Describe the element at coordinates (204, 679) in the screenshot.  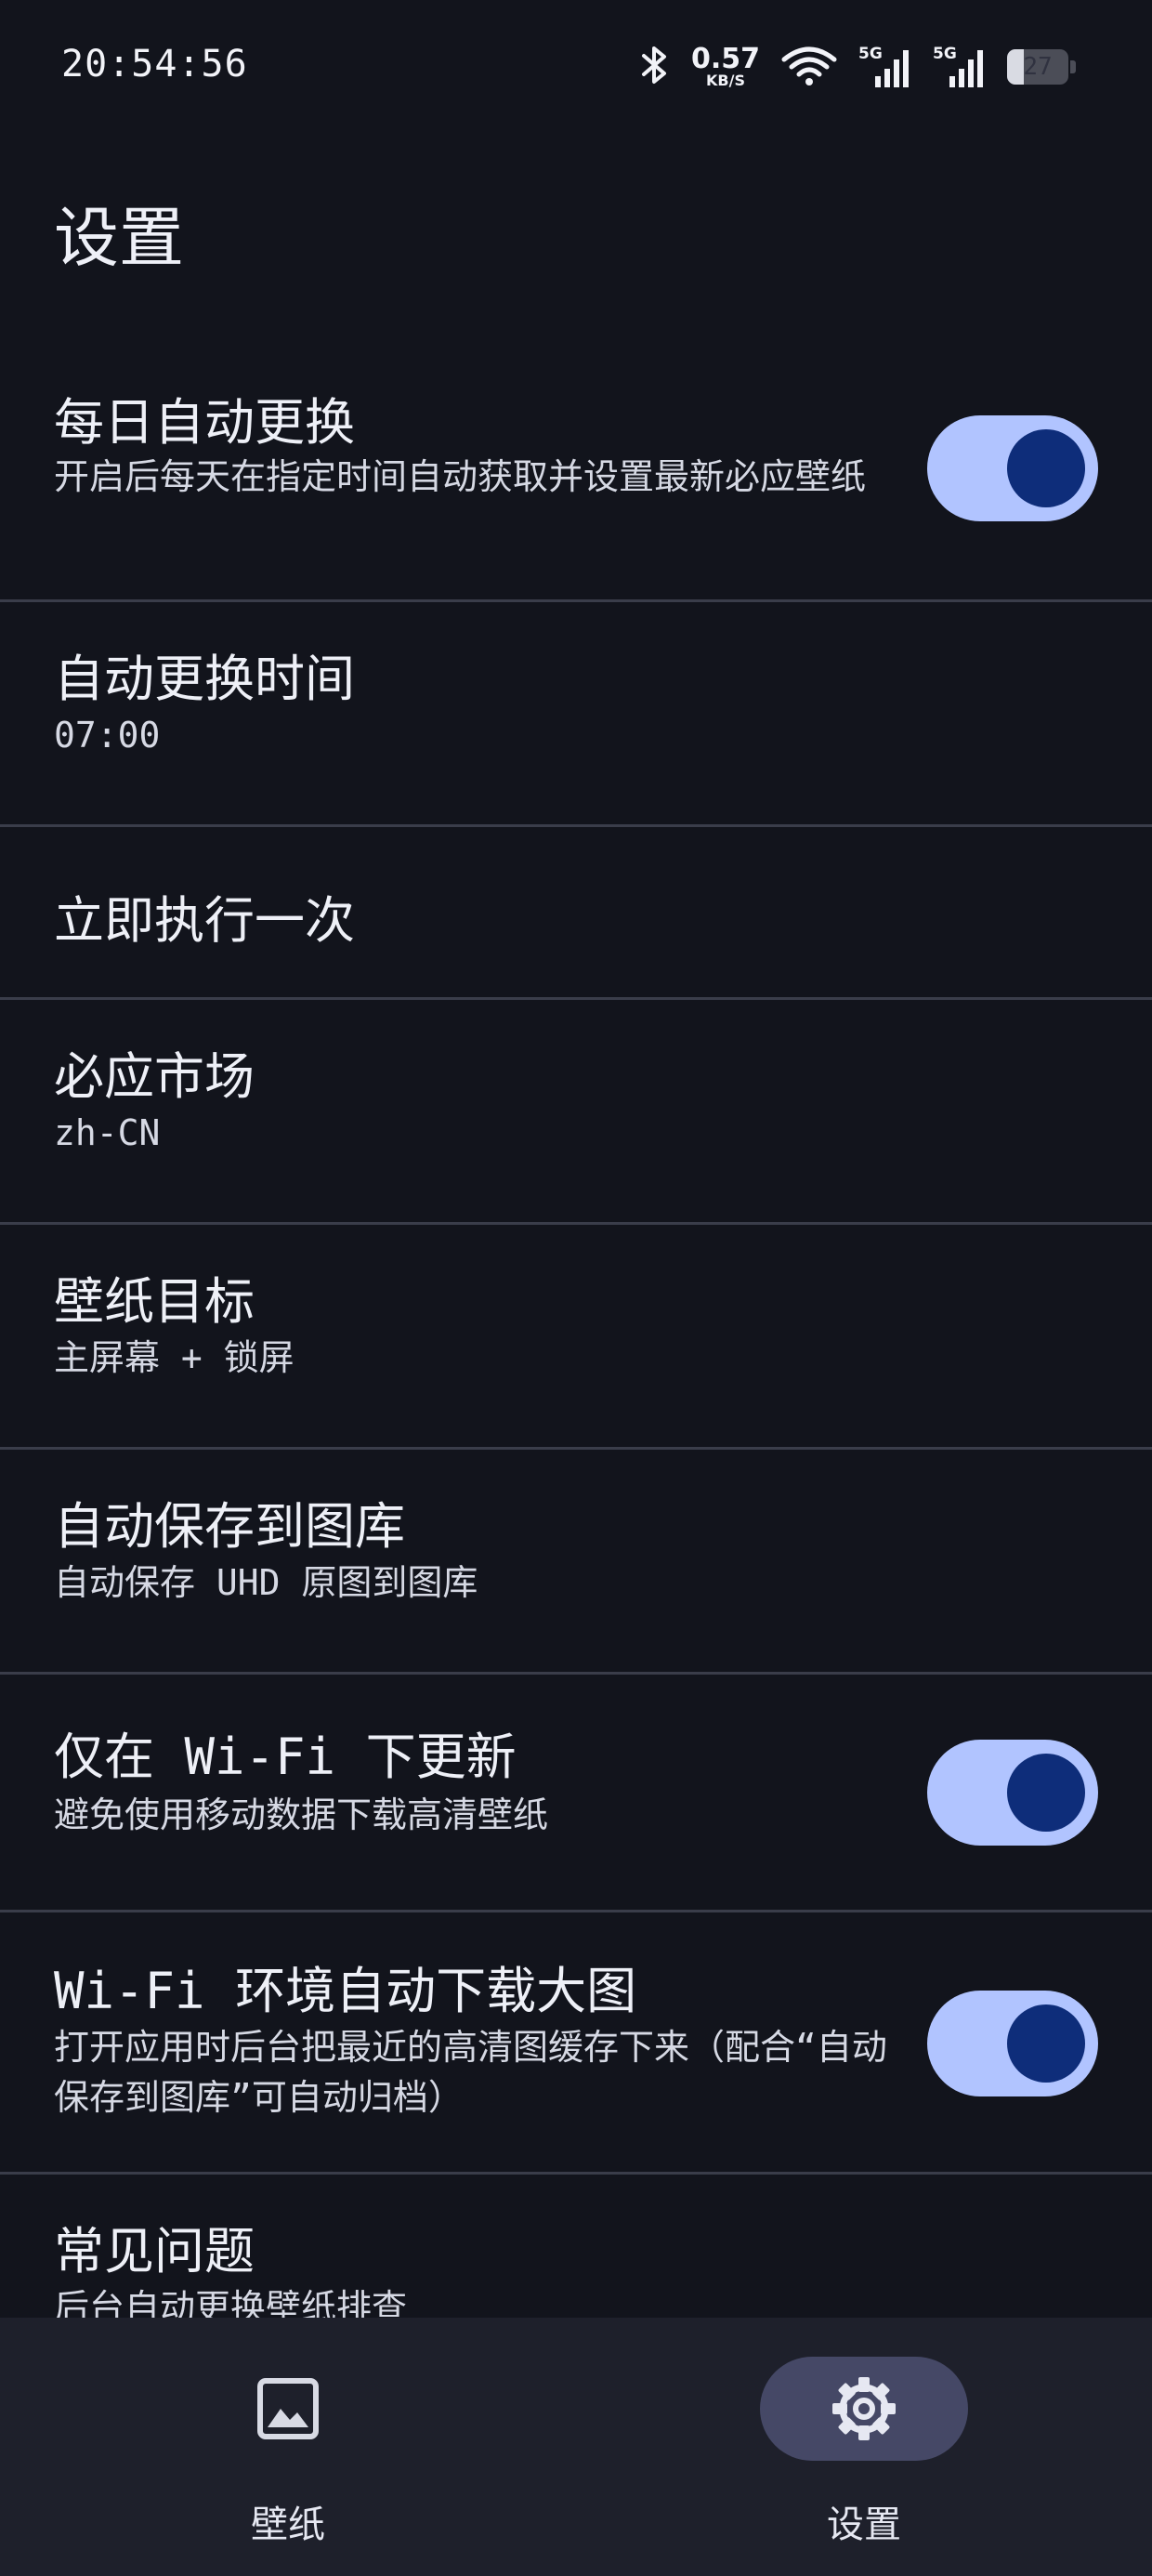
I see `setting-title: 自动更换时间` at that location.